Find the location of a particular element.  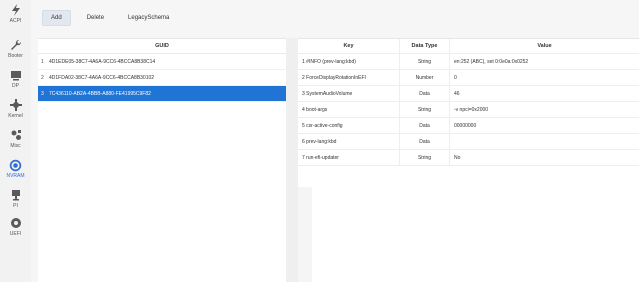

table-row: 5 csr-active-config Data 00000000 is located at coordinates (468, 126).